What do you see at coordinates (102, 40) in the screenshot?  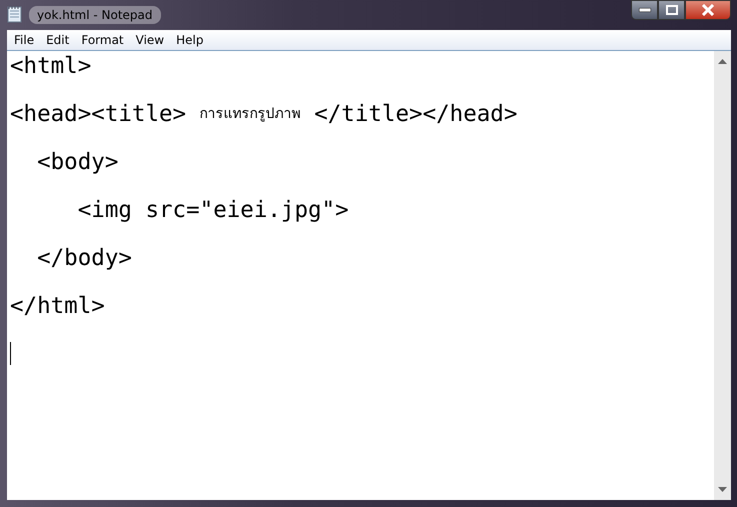 I see `menu-item: Format` at bounding box center [102, 40].